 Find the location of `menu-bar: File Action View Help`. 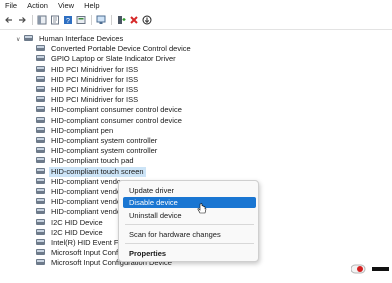

menu-bar: File Action View Help is located at coordinates (196, 6).